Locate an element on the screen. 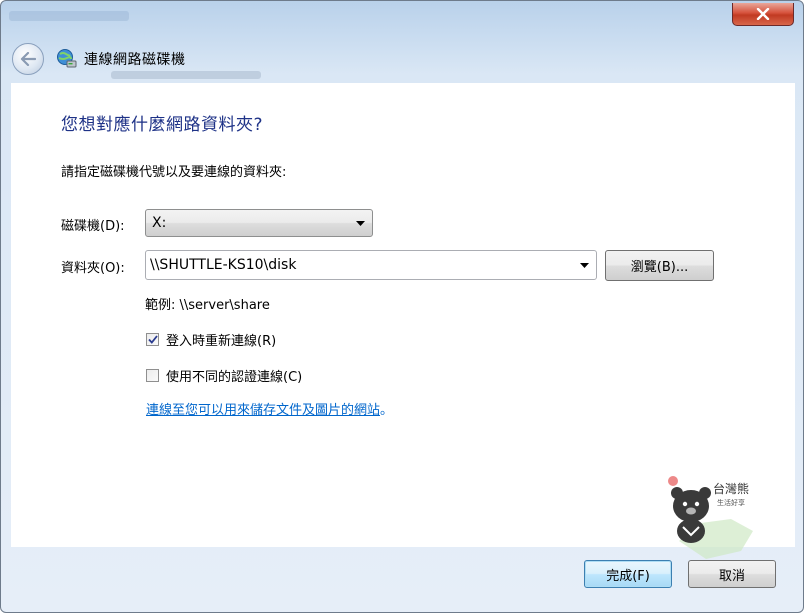 This screenshot has height=613, width=804. reconnect-option: 登入時重新連線(R) is located at coordinates (211, 339).